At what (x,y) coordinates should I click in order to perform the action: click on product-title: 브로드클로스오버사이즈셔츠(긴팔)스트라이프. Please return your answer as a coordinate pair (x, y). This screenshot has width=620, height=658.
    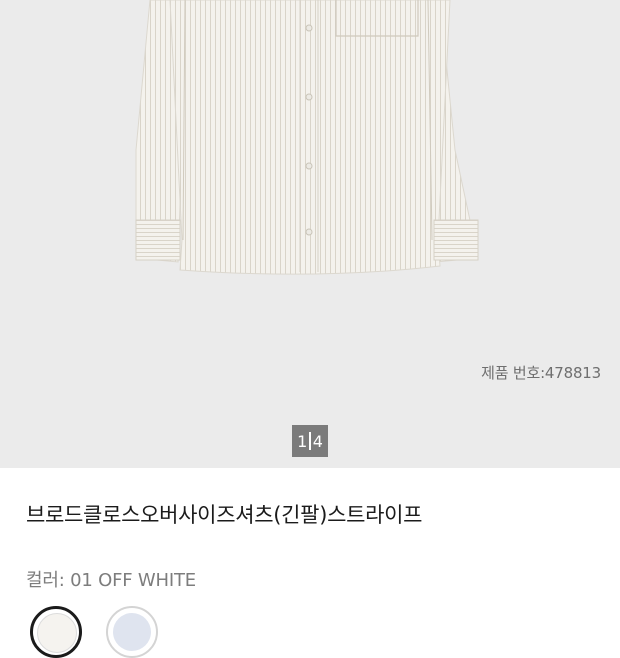
    Looking at the image, I should click on (224, 515).